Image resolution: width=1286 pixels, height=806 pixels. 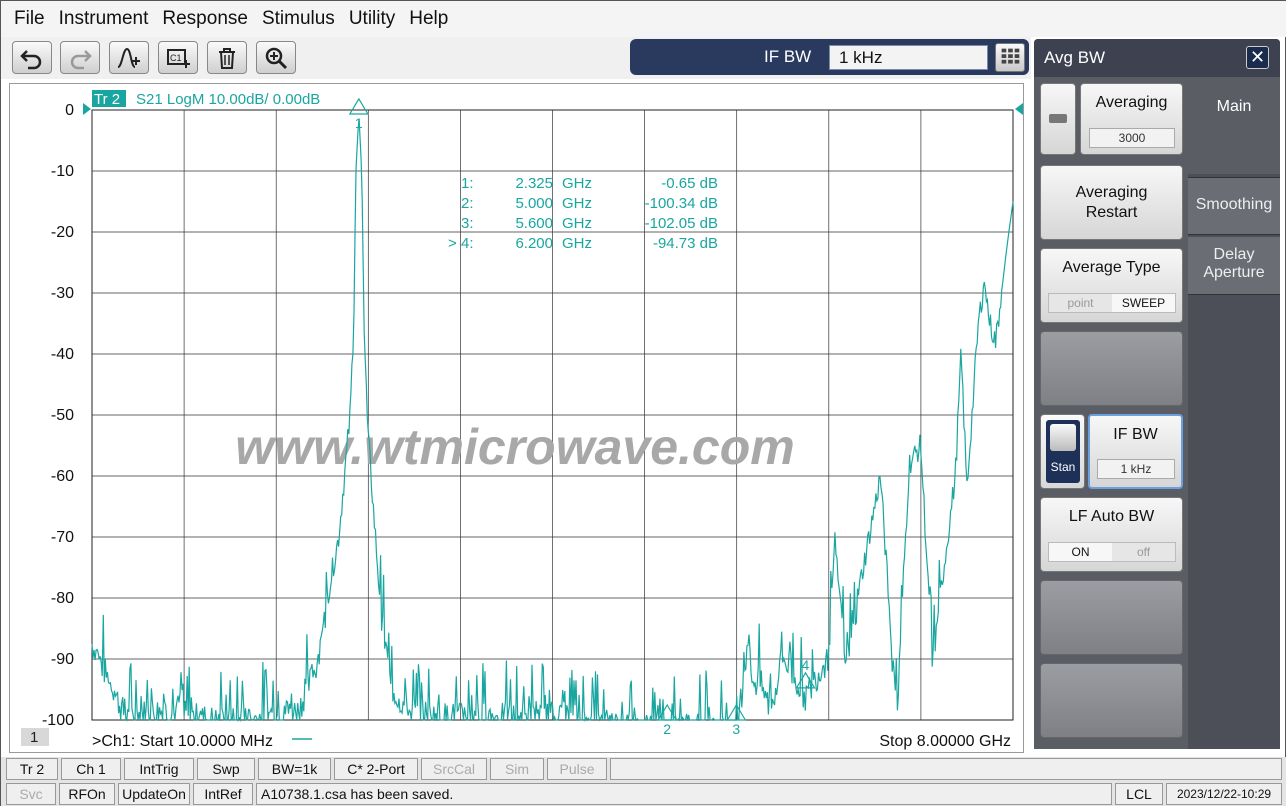 What do you see at coordinates (1257, 57) in the screenshot?
I see `close-button: ✕` at bounding box center [1257, 57].